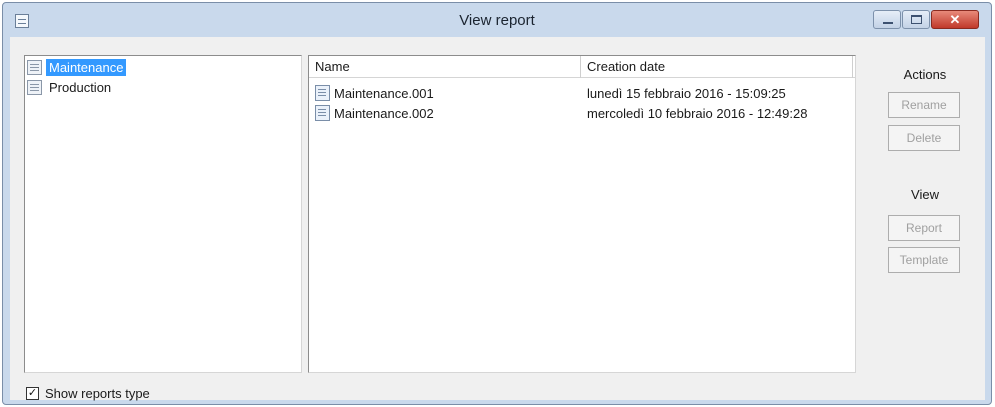 The width and height of the screenshot is (995, 407). I want to click on row-name: Maintenance.001, so click(384, 93).